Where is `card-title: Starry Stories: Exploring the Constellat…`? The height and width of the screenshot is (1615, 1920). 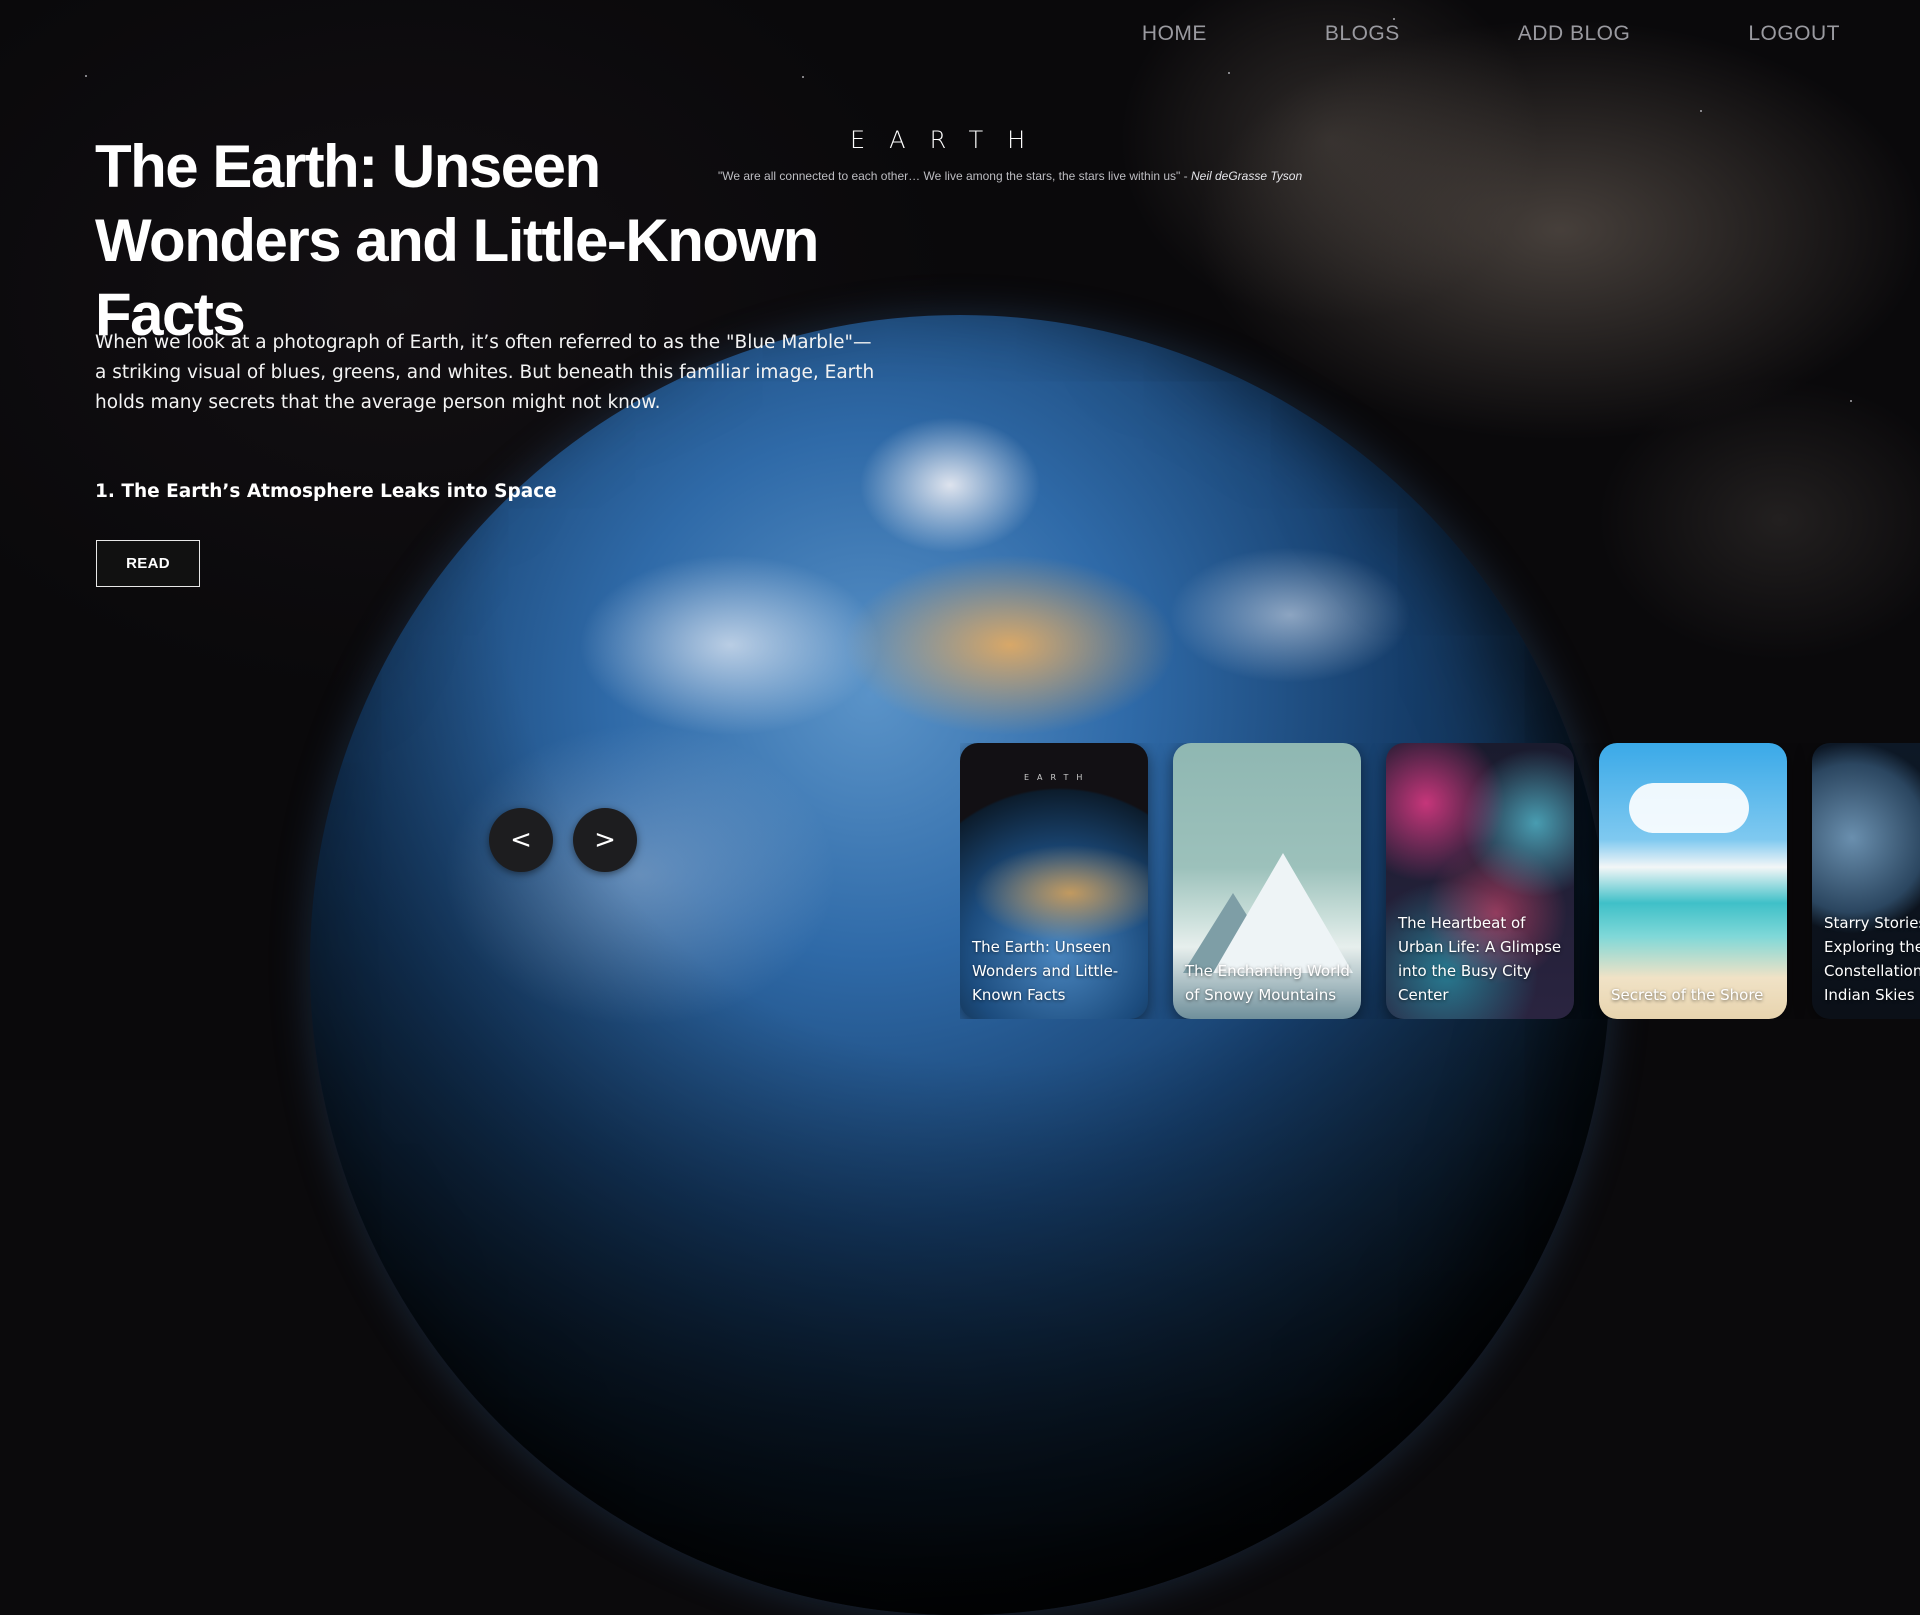 card-title: Starry Stories: Exploring the Constellat… is located at coordinates (1872, 959).